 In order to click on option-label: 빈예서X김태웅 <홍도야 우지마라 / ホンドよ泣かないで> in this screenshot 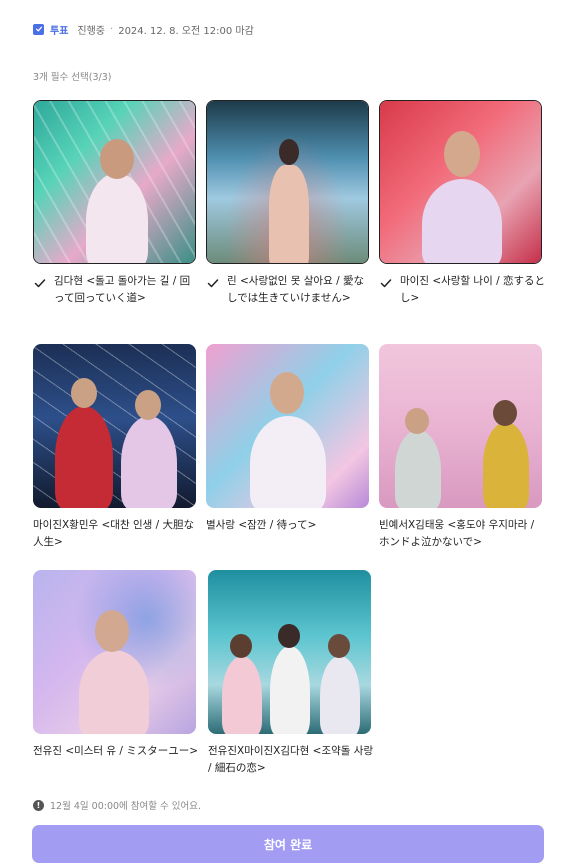, I will do `click(457, 533)`.